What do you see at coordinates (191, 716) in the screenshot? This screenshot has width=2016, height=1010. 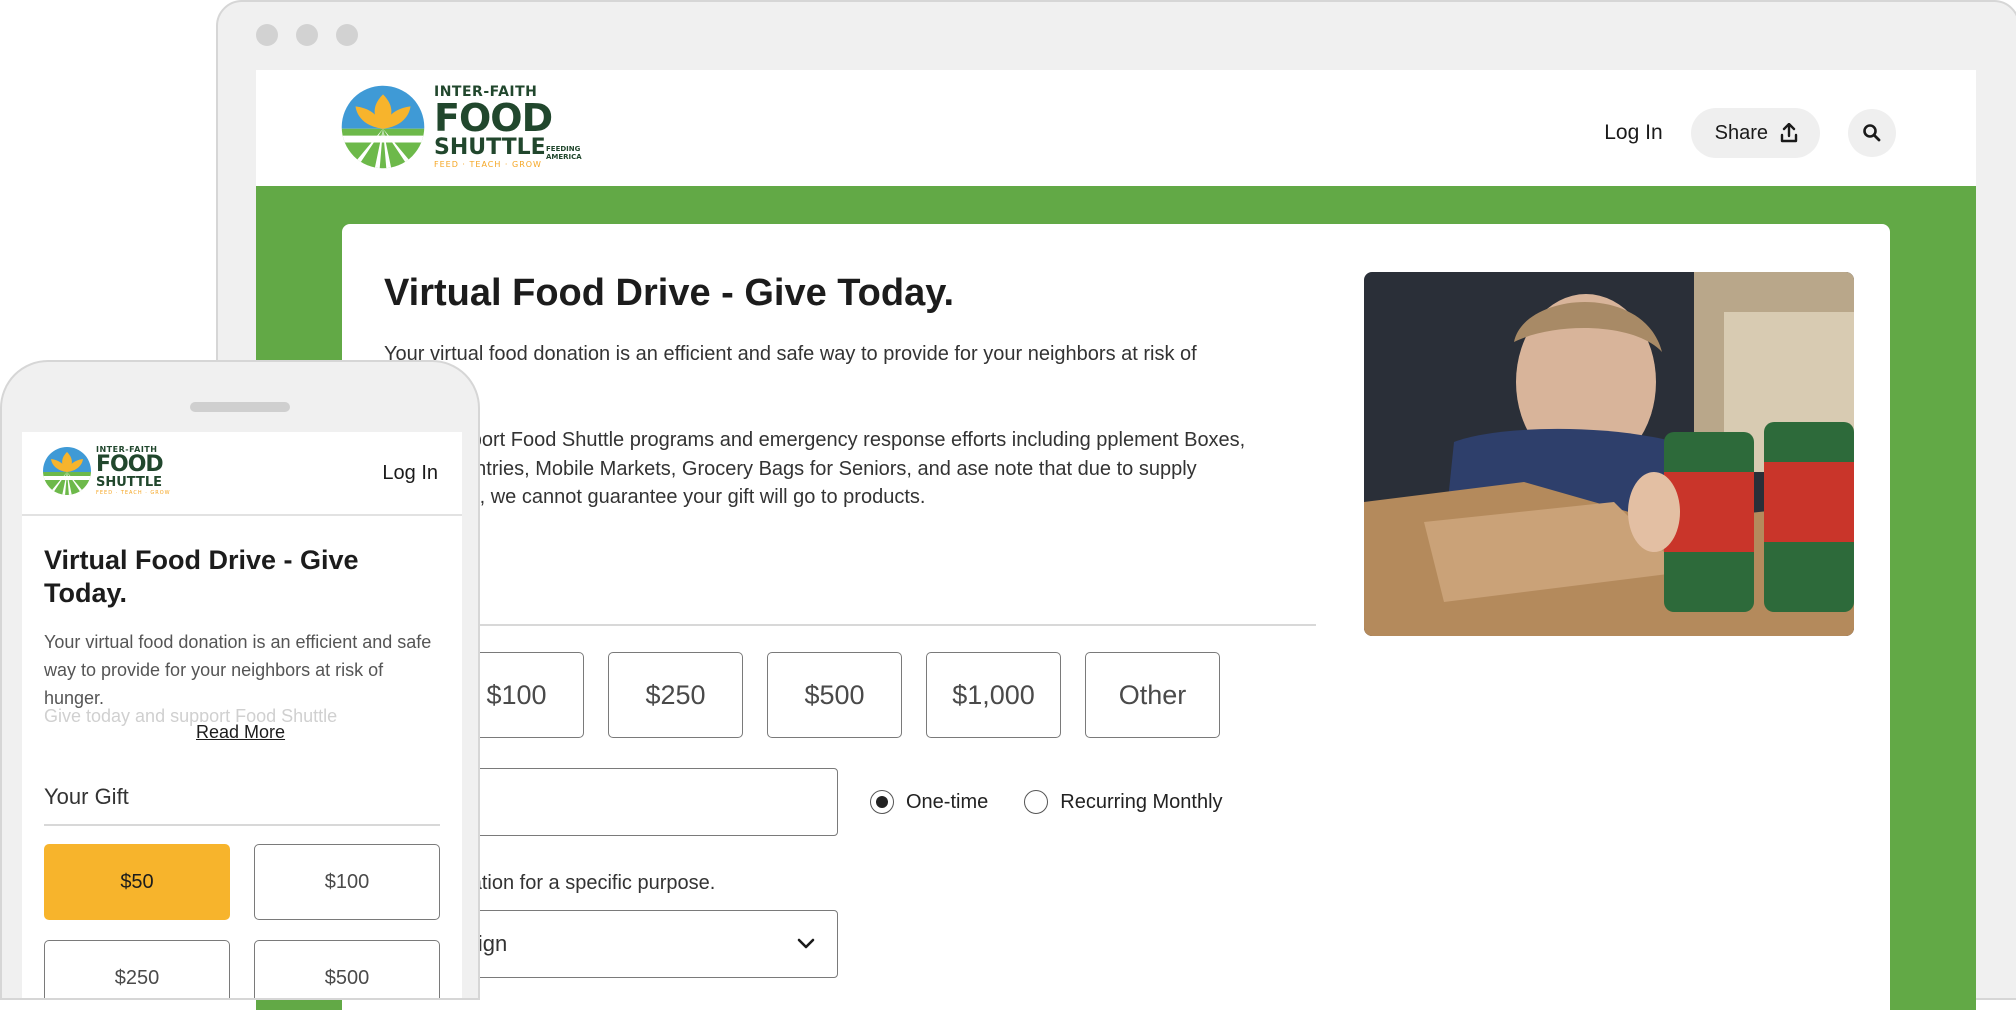 I see `mobile-faded-text: Give today and support Food Shuttle` at bounding box center [191, 716].